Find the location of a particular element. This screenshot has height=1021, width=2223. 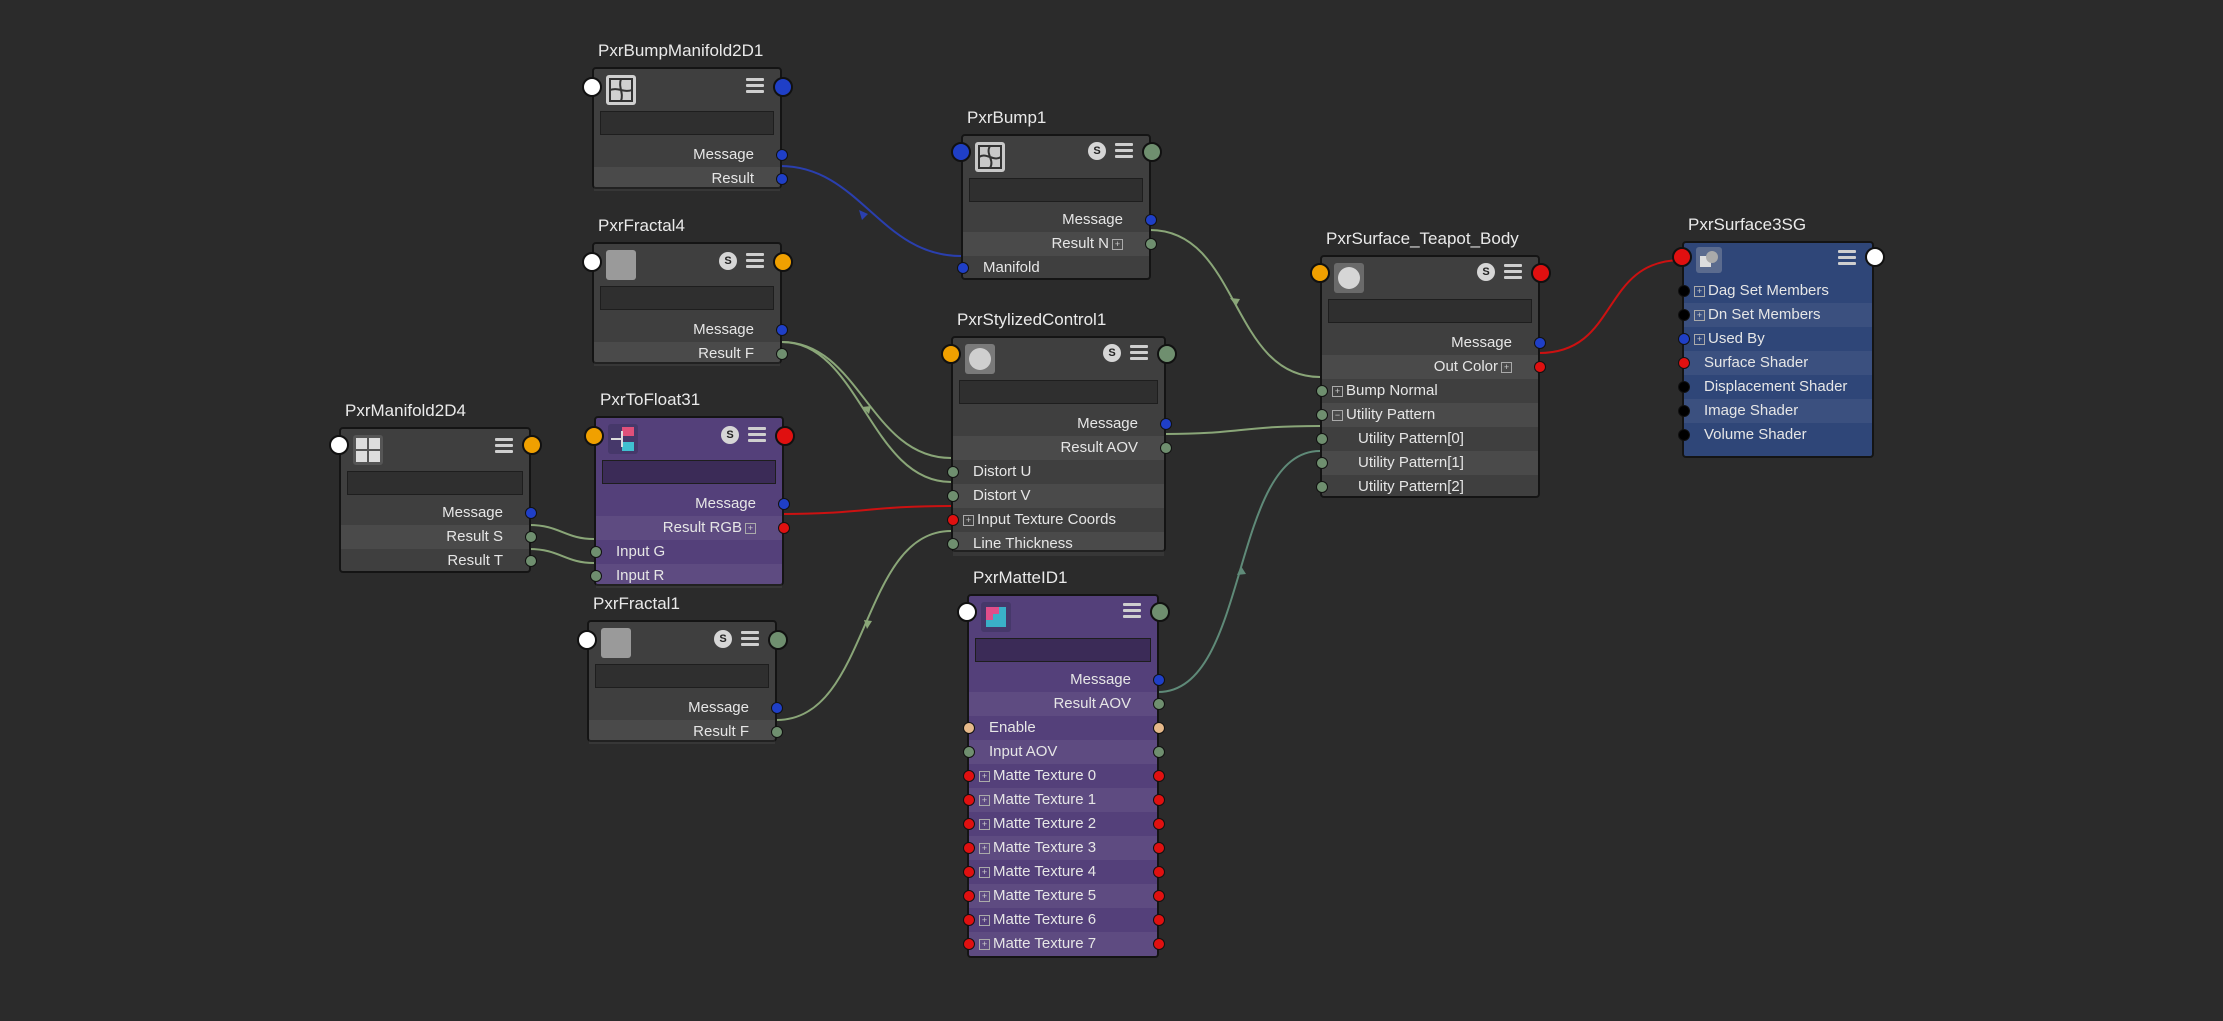

wire-tofloat-to-texcoords is located at coordinates (867, 510).